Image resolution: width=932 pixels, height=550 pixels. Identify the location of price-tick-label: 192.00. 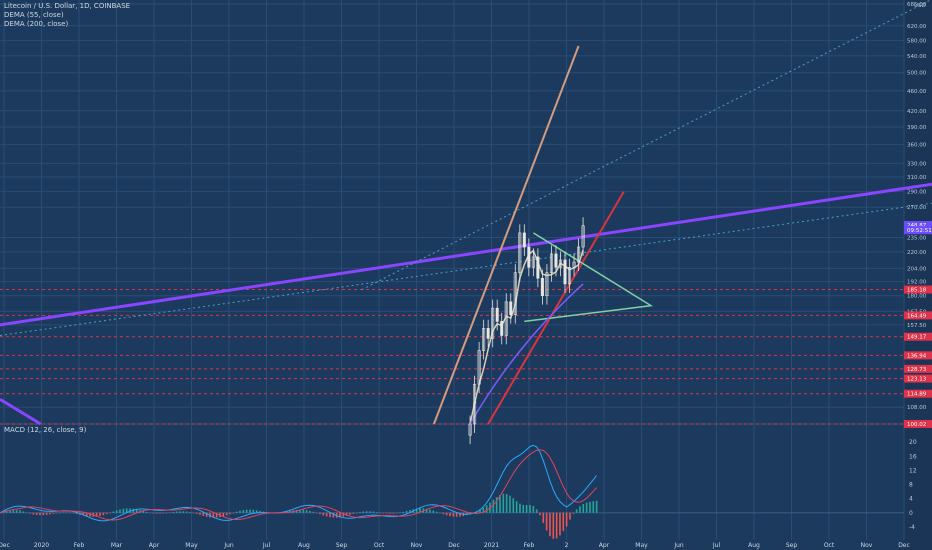
(917, 283).